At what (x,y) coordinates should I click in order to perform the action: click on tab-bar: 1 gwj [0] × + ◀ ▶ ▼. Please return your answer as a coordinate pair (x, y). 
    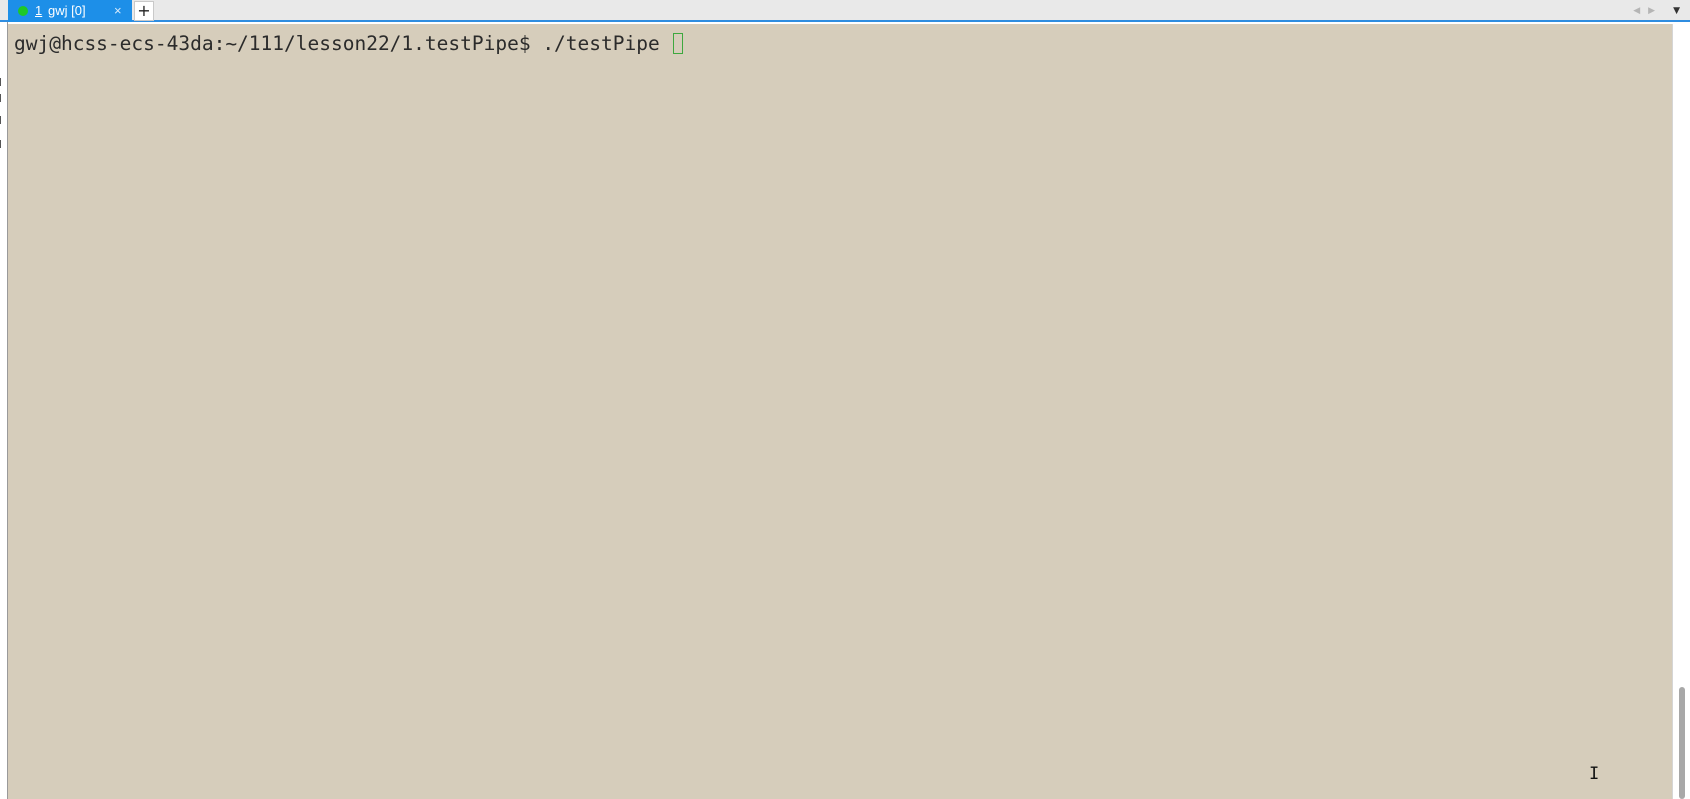
    Looking at the image, I should click on (845, 11).